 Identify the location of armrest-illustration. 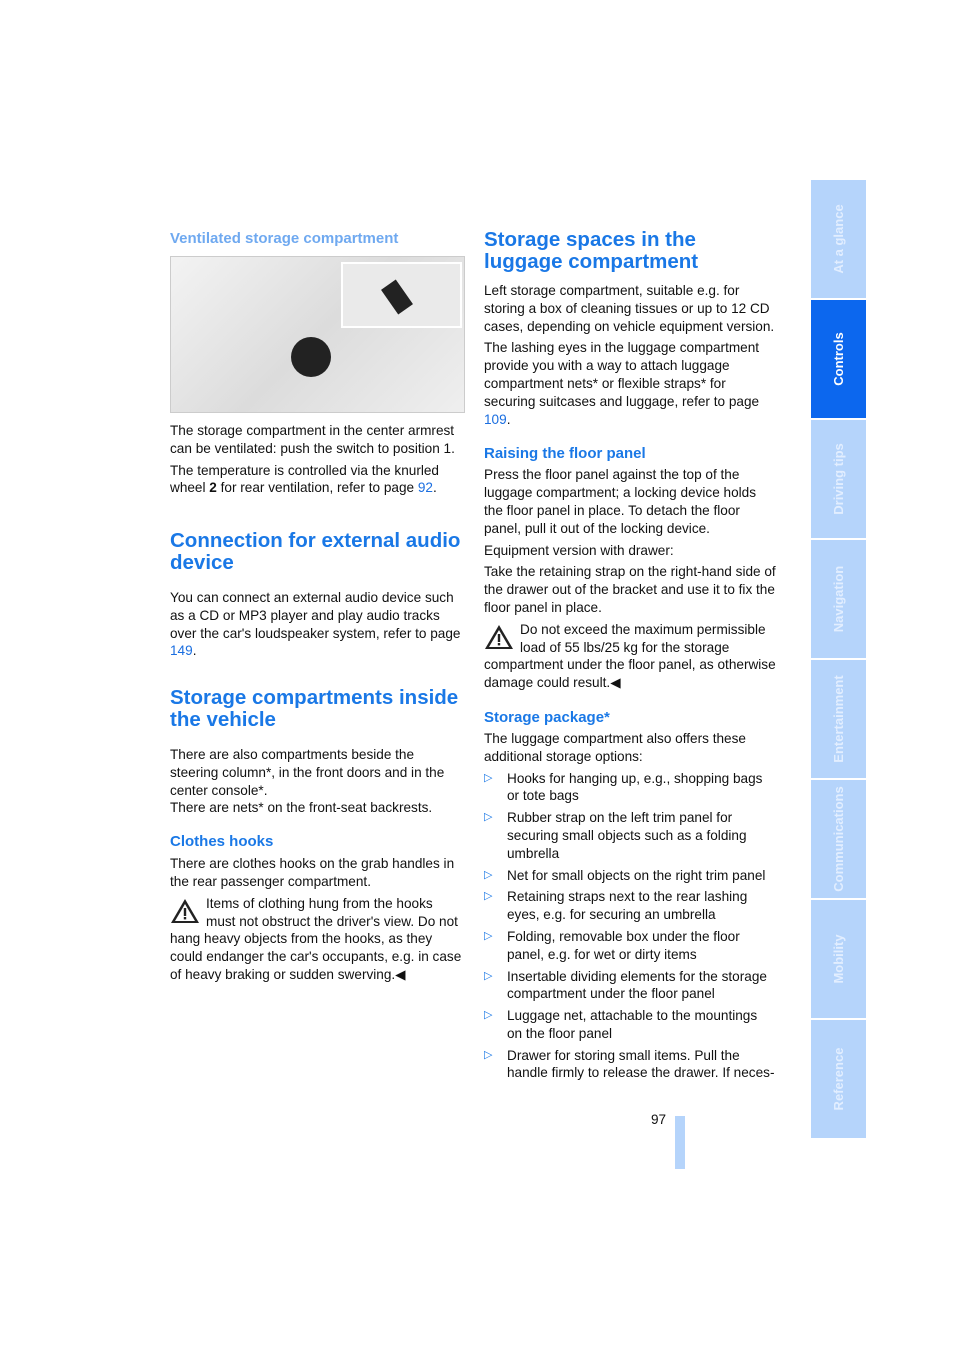
(317, 334).